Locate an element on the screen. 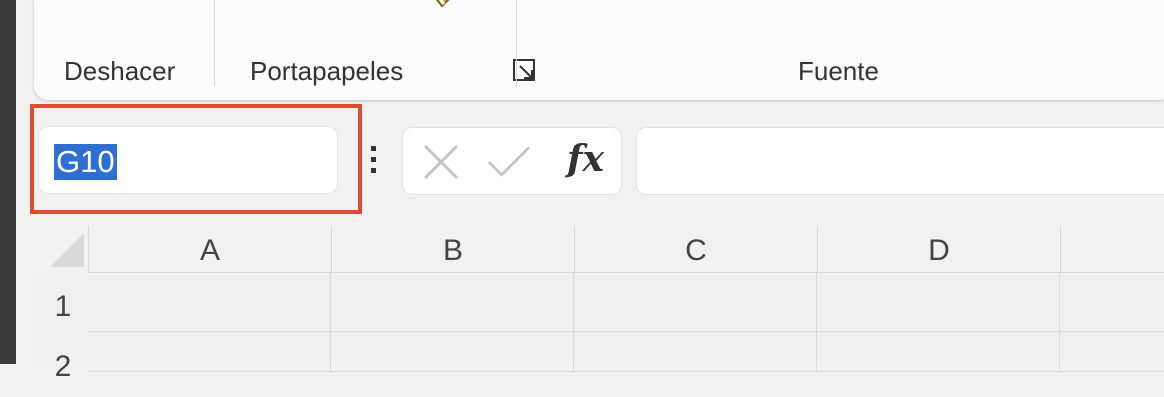  group-label-clipboard: Portapapeles is located at coordinates (327, 71).